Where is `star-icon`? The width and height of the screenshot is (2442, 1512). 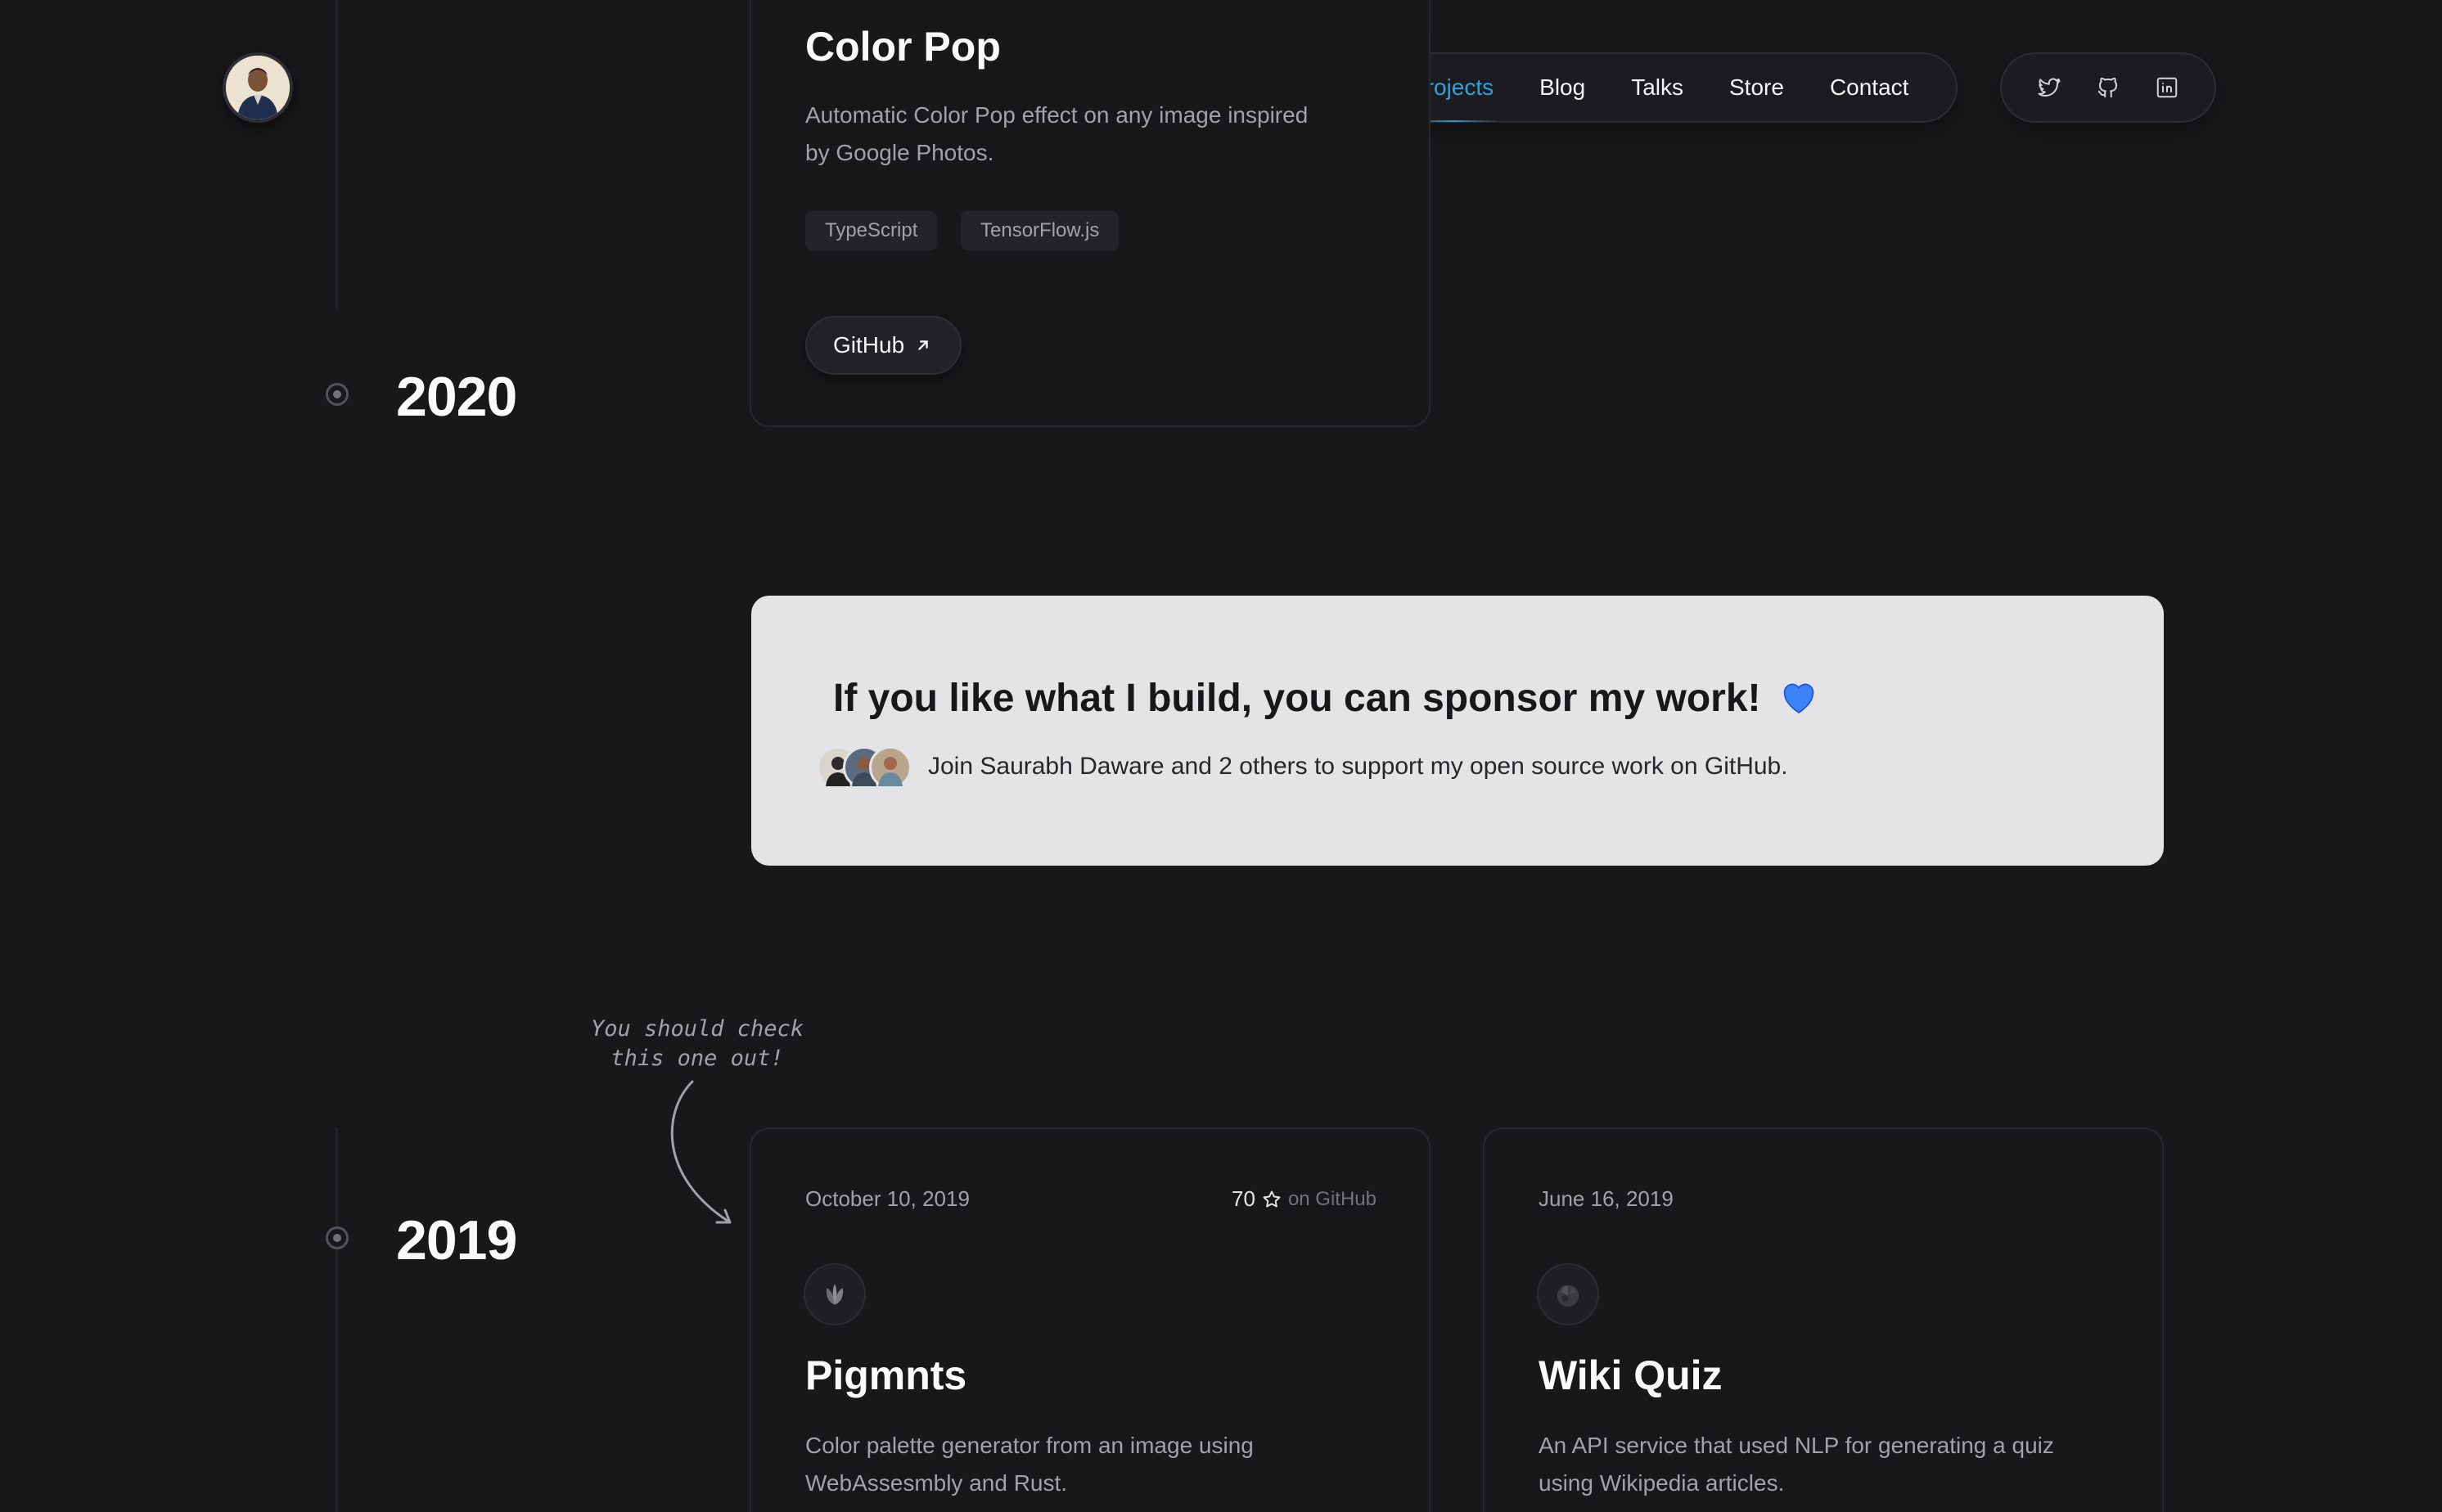 star-icon is located at coordinates (1272, 1199).